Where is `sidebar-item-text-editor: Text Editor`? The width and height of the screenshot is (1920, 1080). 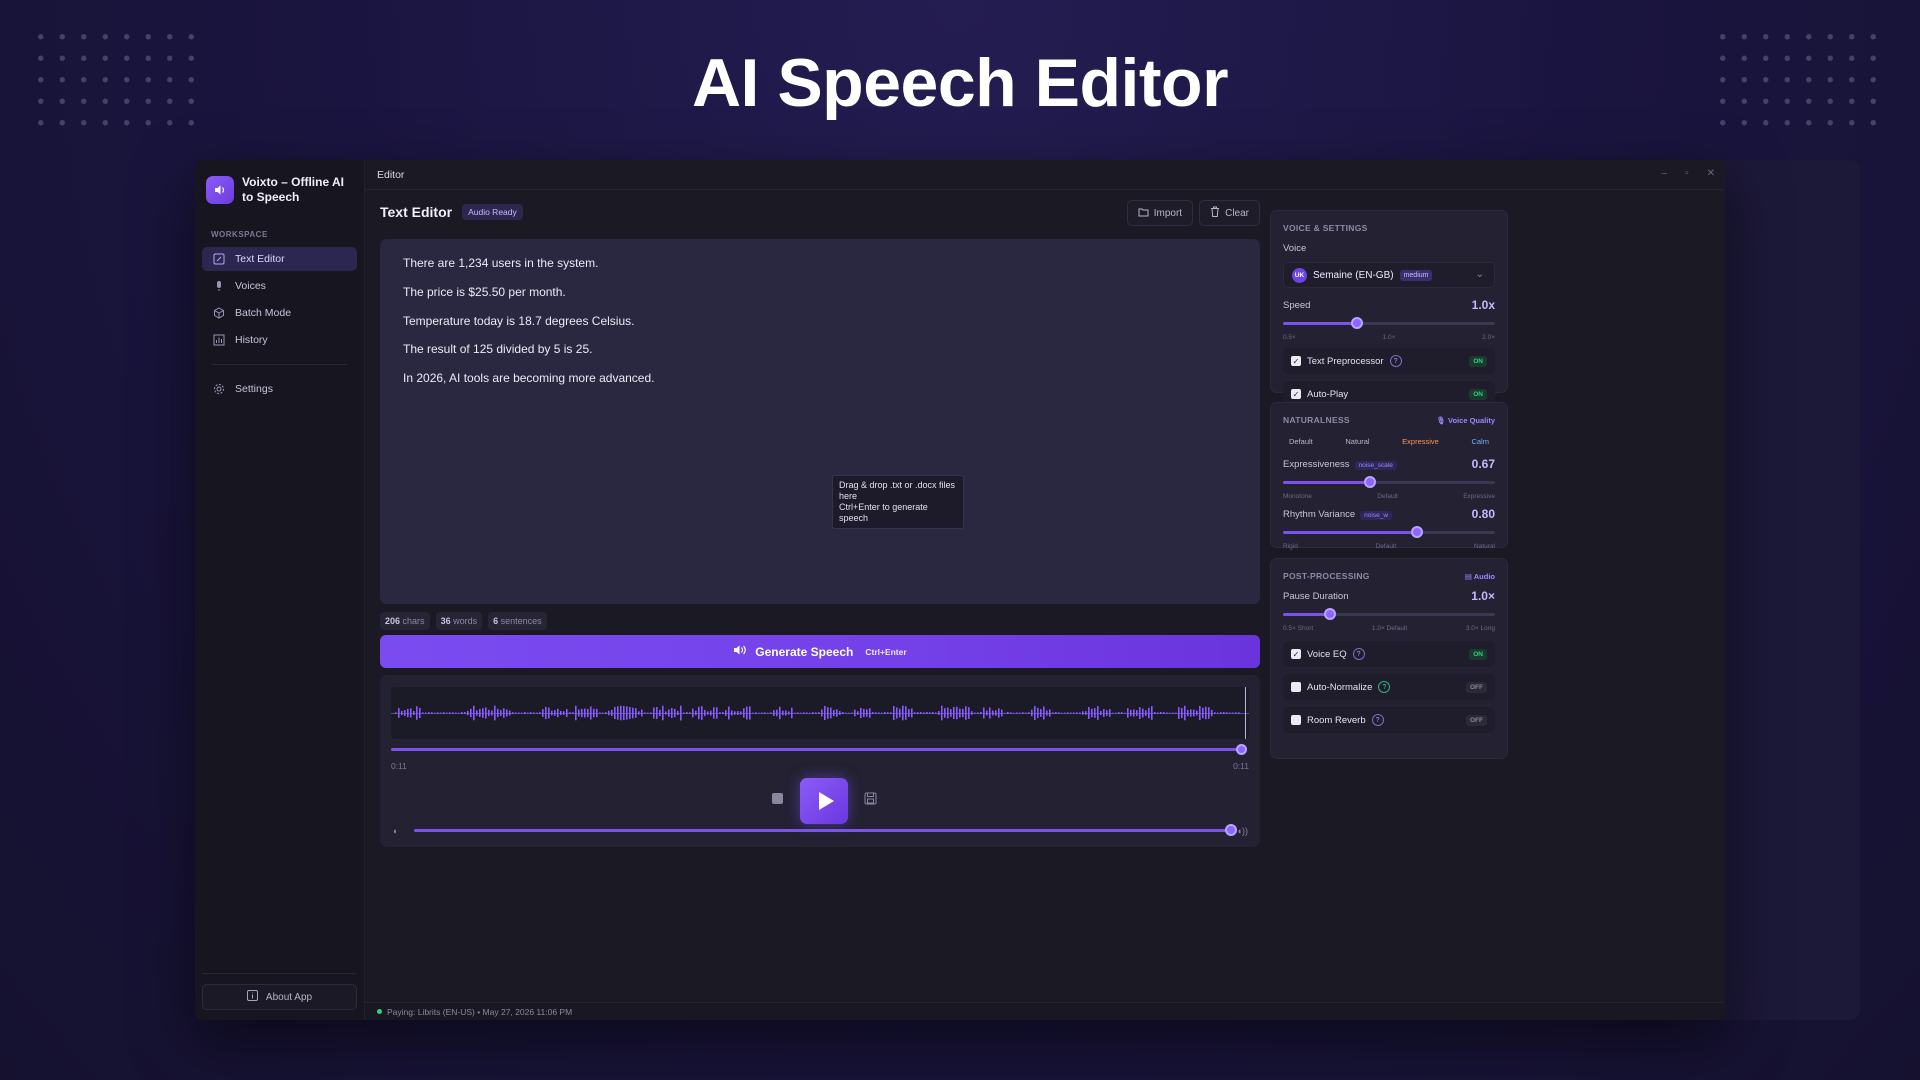
sidebar-item-text-editor: Text Editor is located at coordinates (279, 259).